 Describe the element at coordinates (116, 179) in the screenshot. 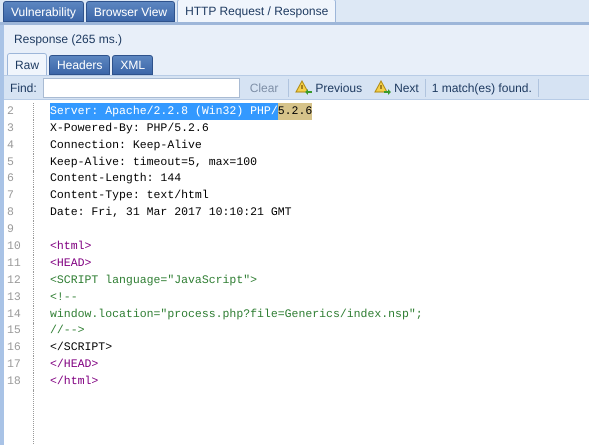

I see `code-text: Content-Length: 144` at that location.